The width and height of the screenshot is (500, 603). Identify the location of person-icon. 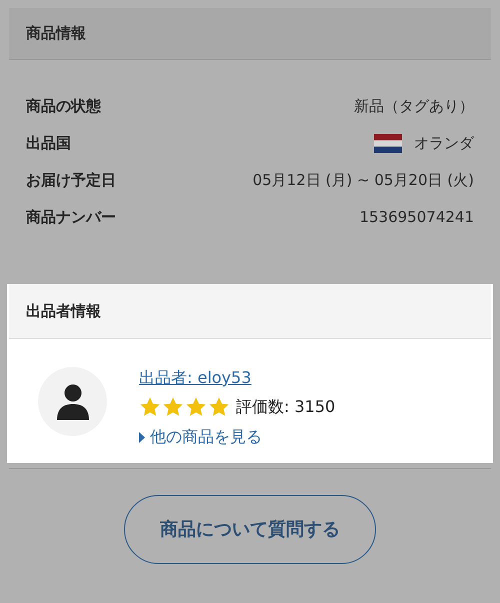
(72, 402).